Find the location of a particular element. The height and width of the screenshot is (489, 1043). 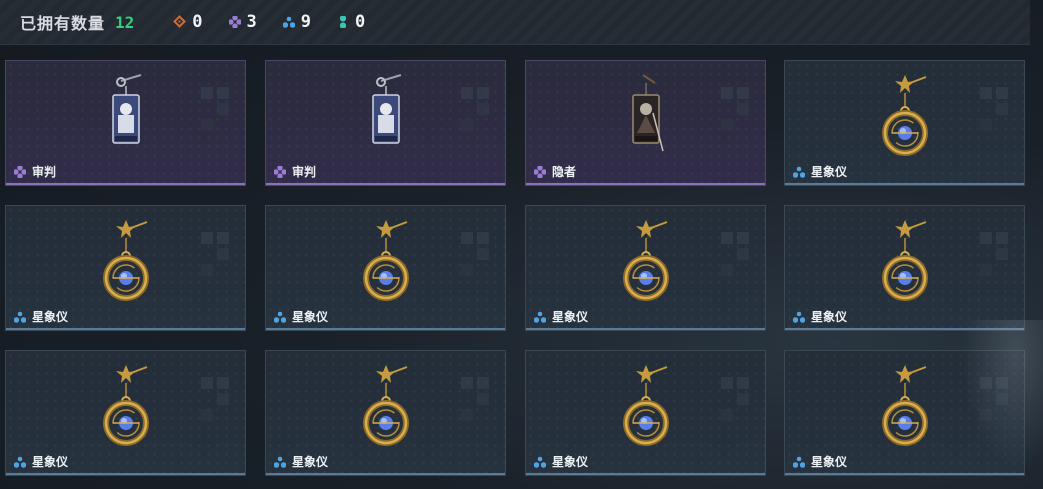

blue-triangle-icon is located at coordinates (288, 22).